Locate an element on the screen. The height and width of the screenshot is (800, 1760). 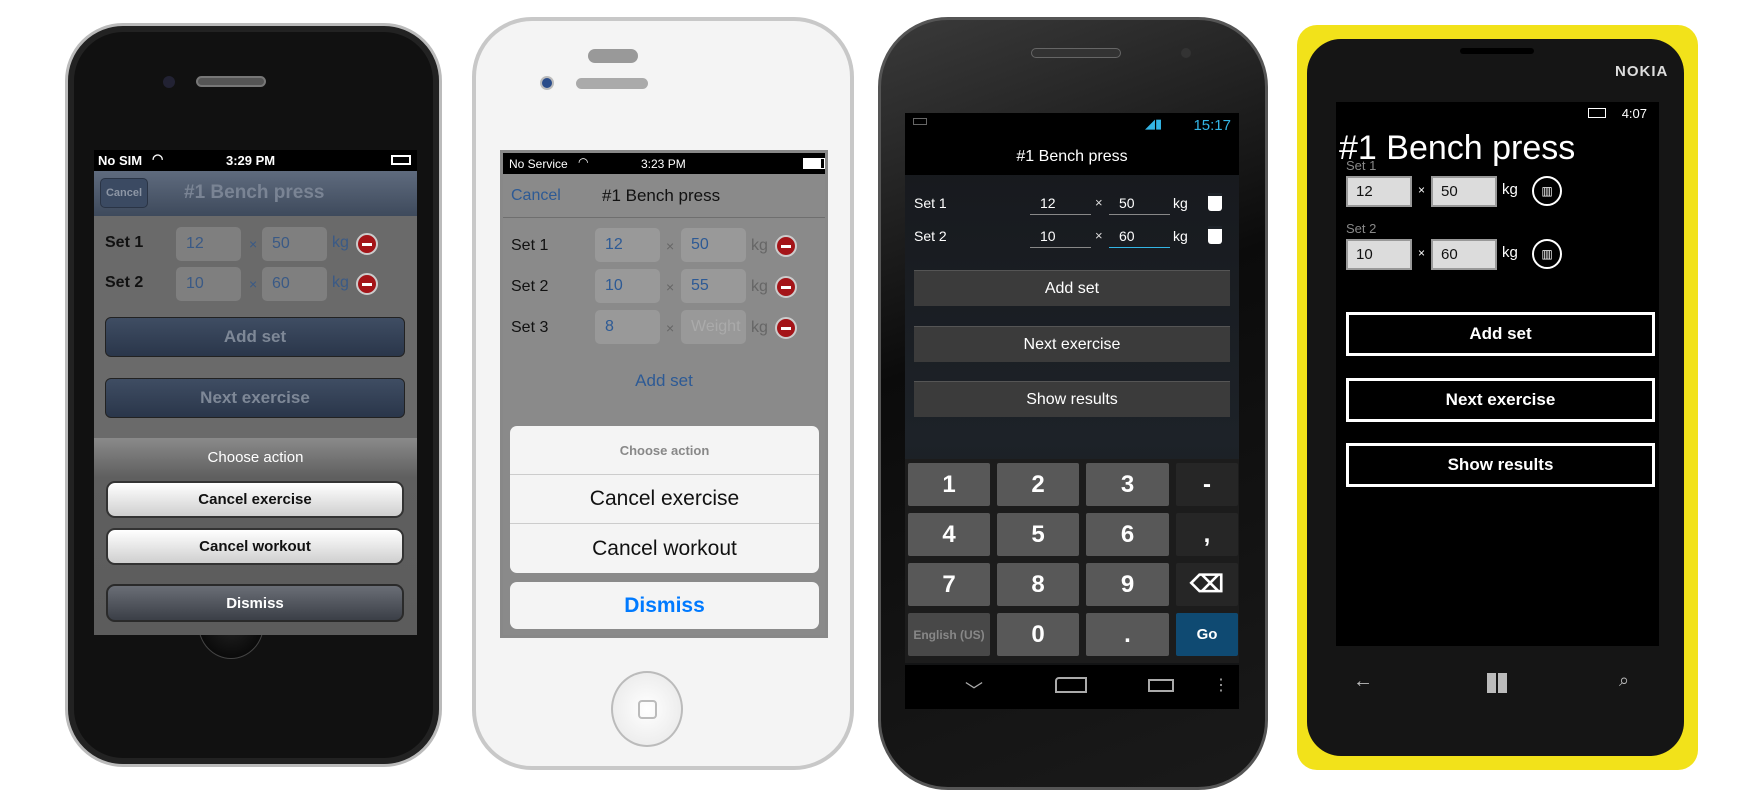
search-icon: ⌕ is located at coordinates (1624, 680).